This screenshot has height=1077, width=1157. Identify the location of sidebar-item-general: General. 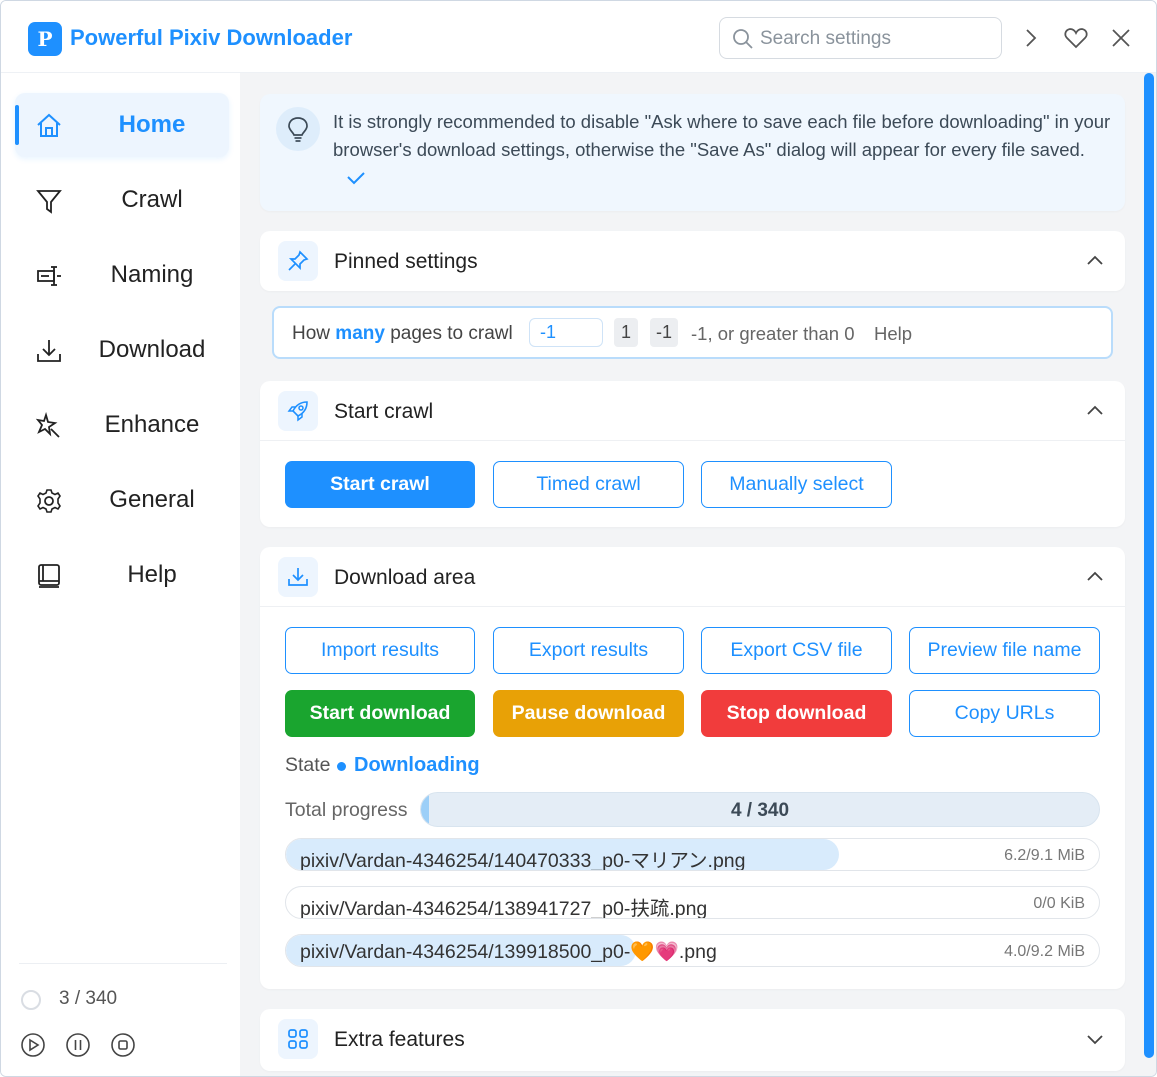
(122, 500).